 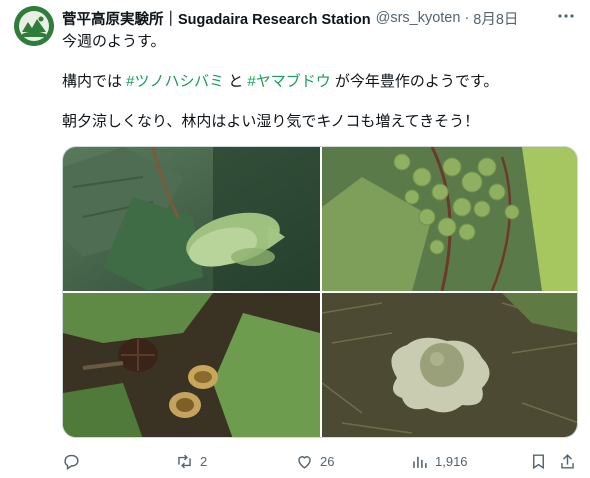 I want to click on text-line-2: 構内では #ツノハシバミ と #ヤマブドウ が今年豊作のようです。, so click(x=317, y=82).